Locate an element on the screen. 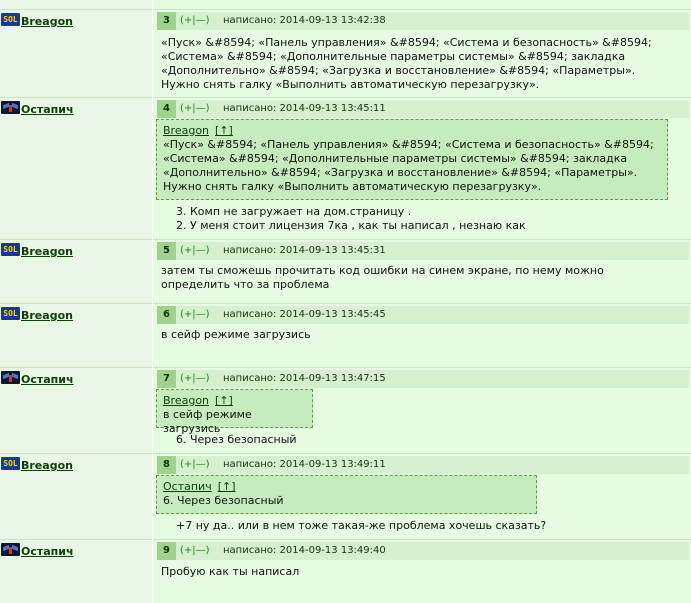  post-timestamp: написано: 2014-09-13 13:45:45 is located at coordinates (304, 314).